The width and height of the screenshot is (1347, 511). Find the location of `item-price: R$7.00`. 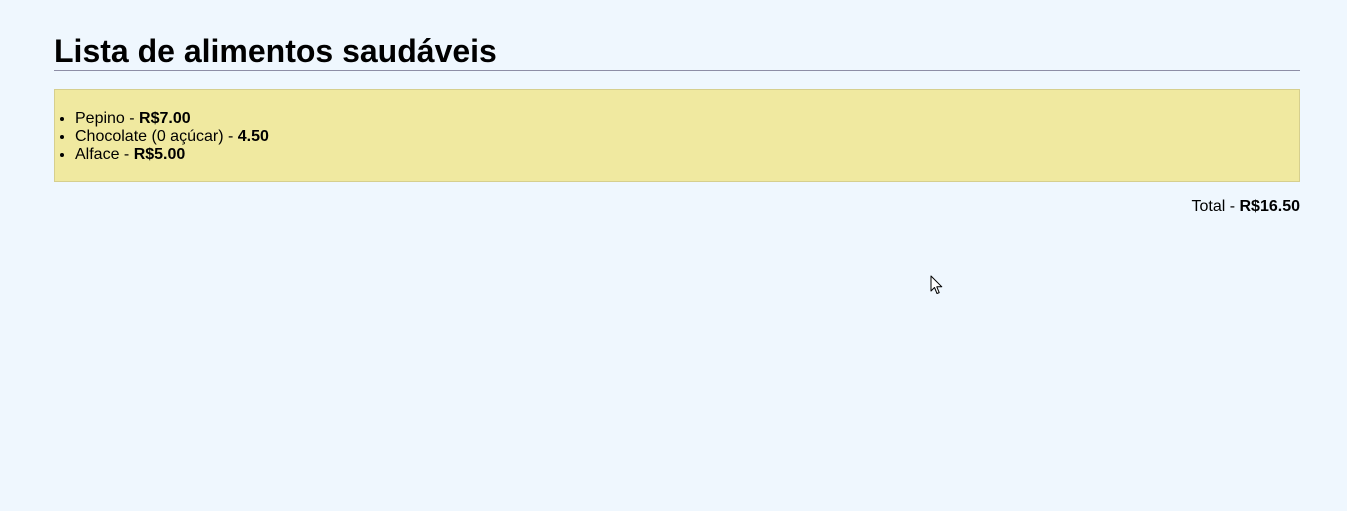

item-price: R$7.00 is located at coordinates (165, 118).